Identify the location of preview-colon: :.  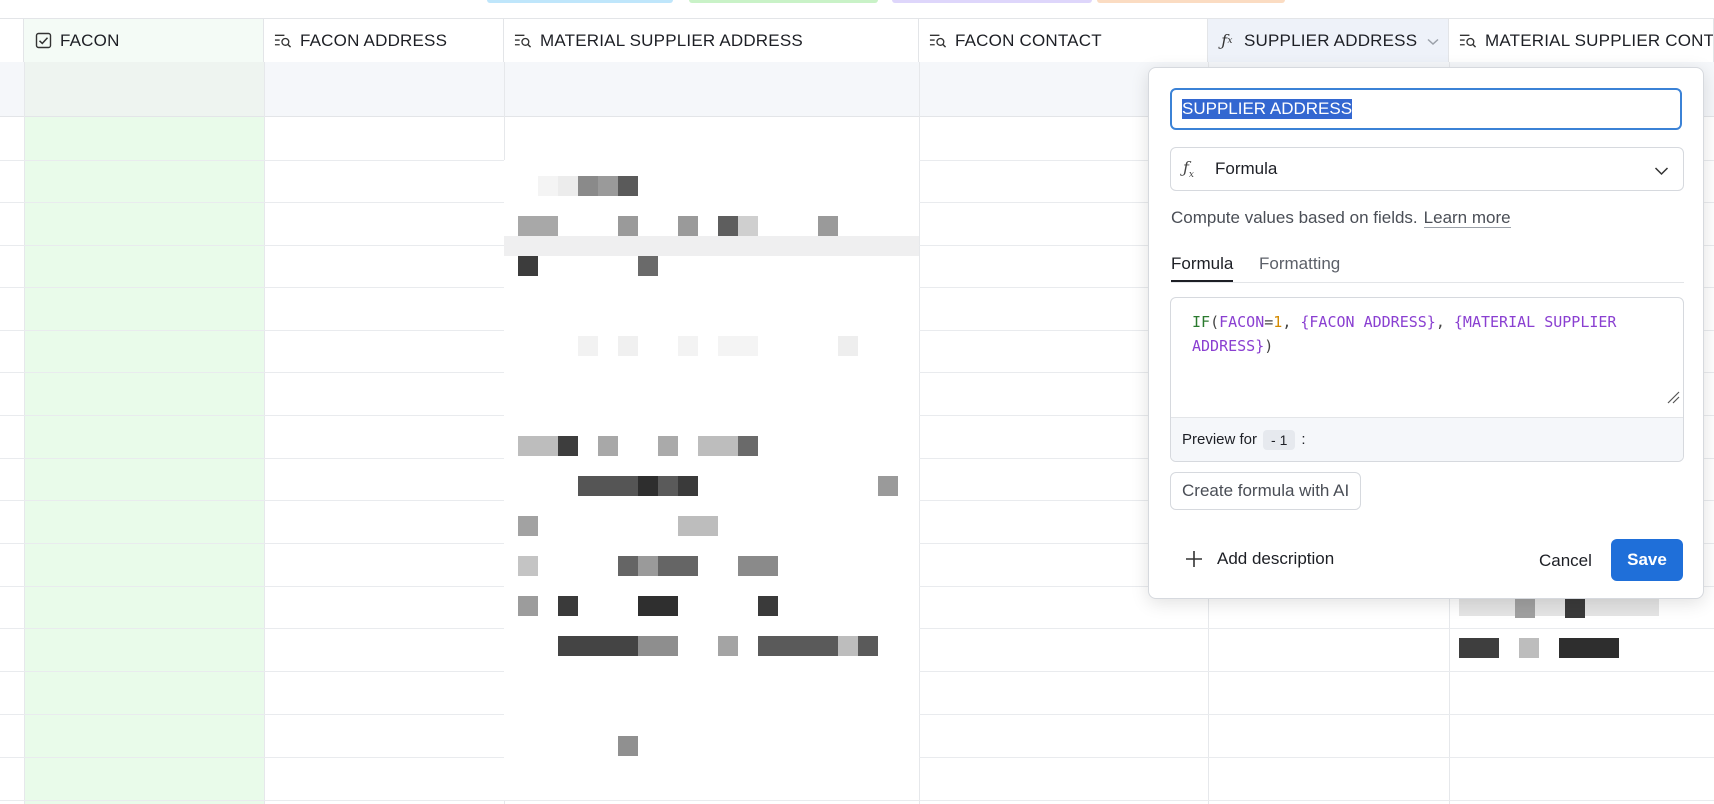
(1303, 439).